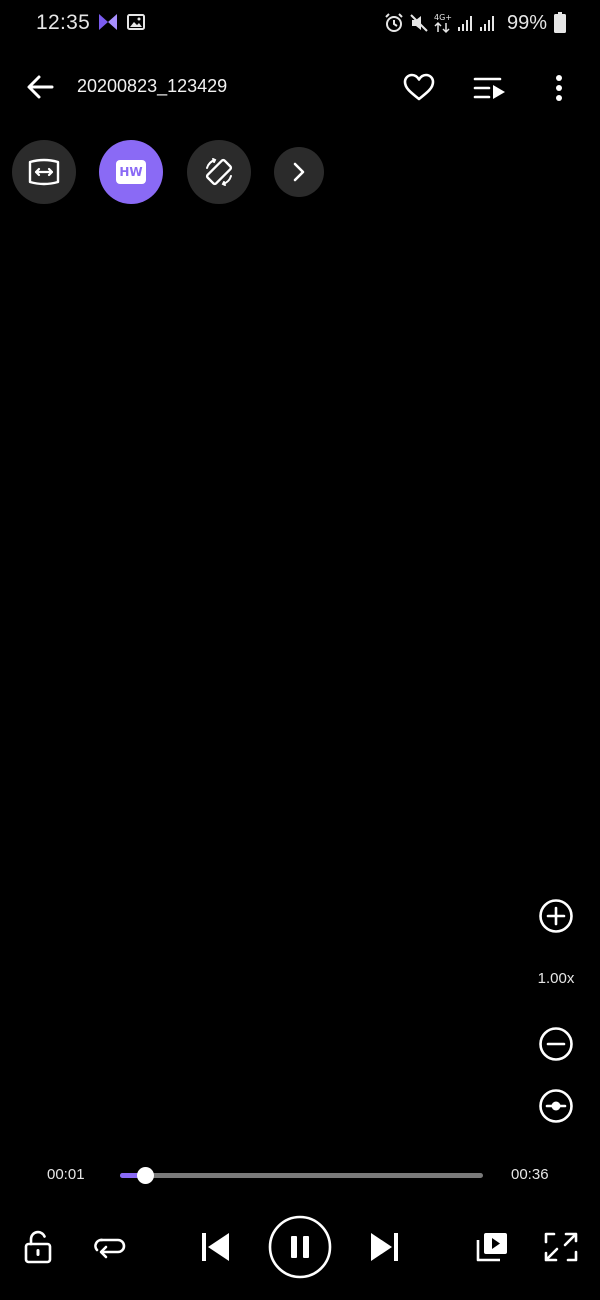  I want to click on elapsed-time: 00:01, so click(66, 1174).